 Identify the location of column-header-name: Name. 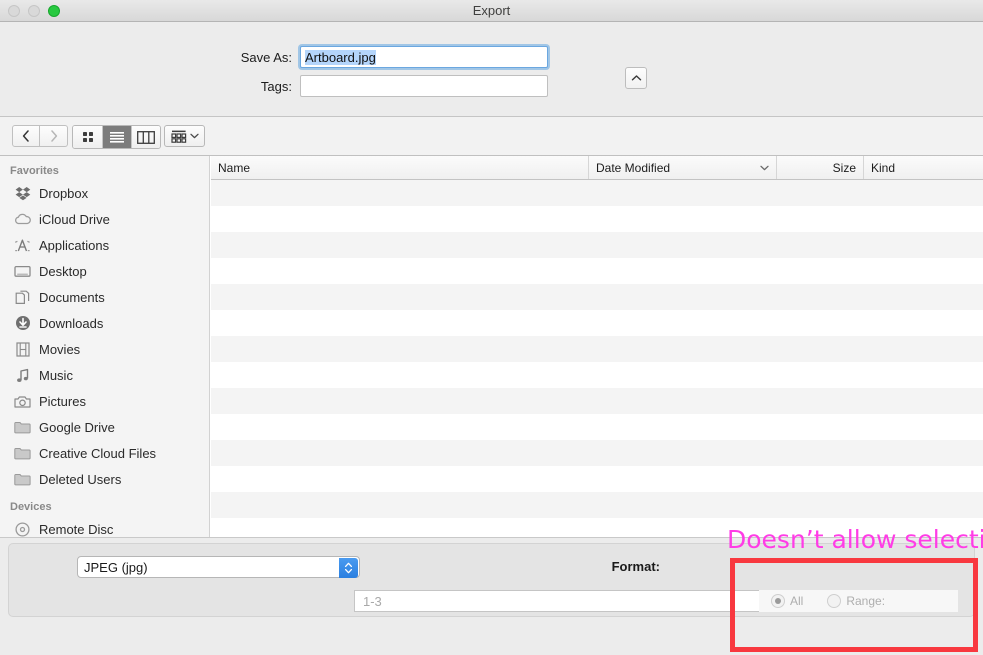
(400, 167).